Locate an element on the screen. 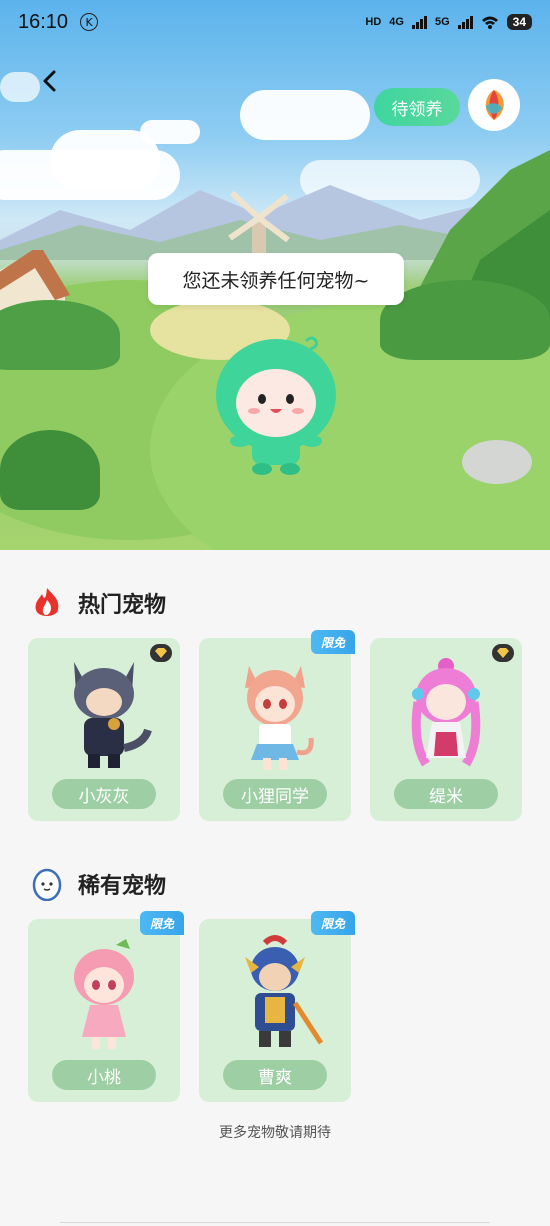  chevron-left-icon is located at coordinates (49, 81).